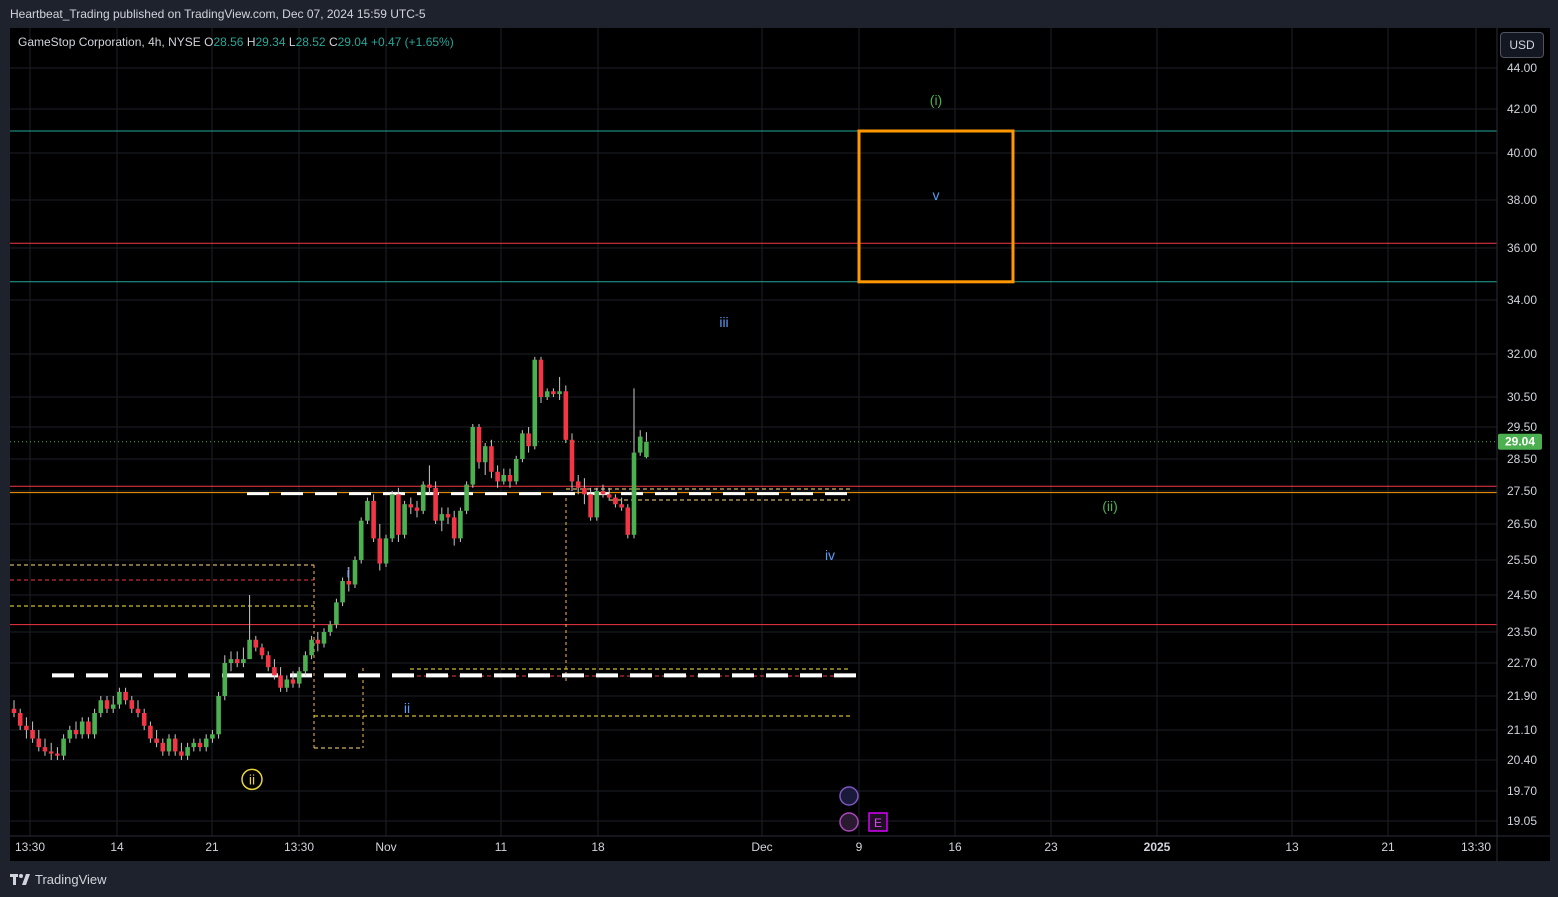 This screenshot has height=897, width=1558. I want to click on lightning-event-icon, so click(849, 822).